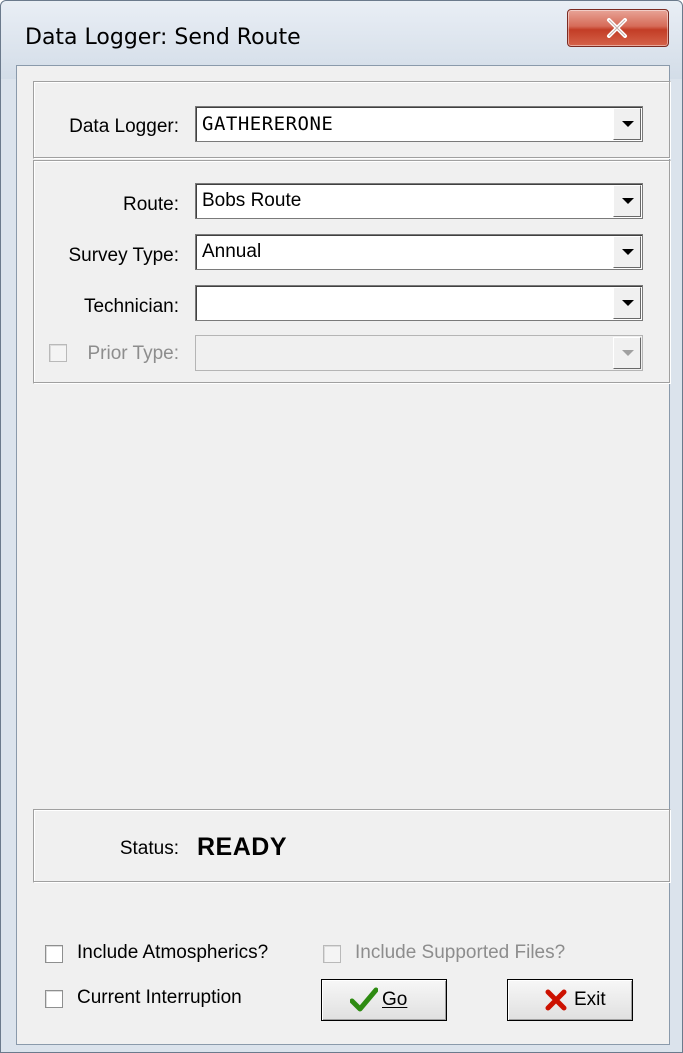 The image size is (683, 1053). What do you see at coordinates (163, 37) in the screenshot?
I see `window-title: Data Logger: Send Route` at bounding box center [163, 37].